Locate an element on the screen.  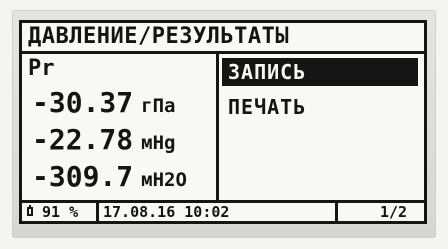
reading-unit: мН2О is located at coordinates (164, 180).